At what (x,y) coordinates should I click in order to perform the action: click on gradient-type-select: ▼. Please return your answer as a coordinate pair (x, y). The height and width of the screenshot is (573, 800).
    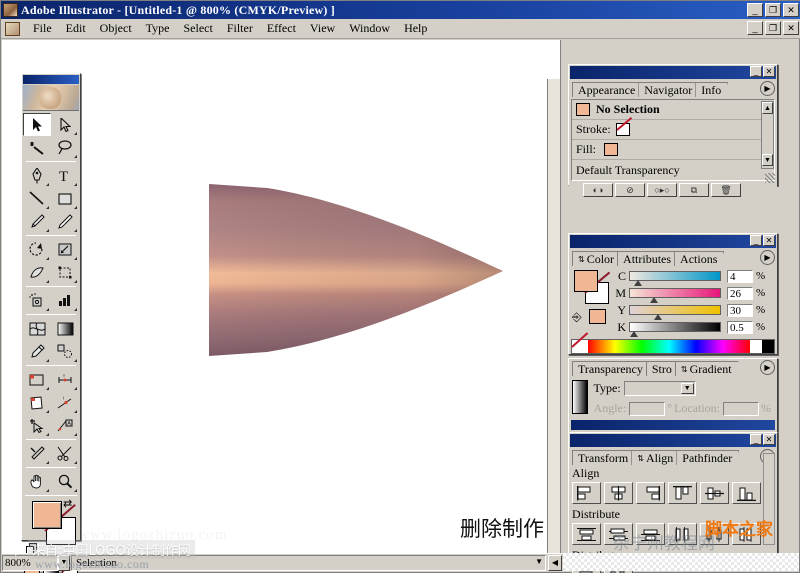
    Looking at the image, I should click on (659, 388).